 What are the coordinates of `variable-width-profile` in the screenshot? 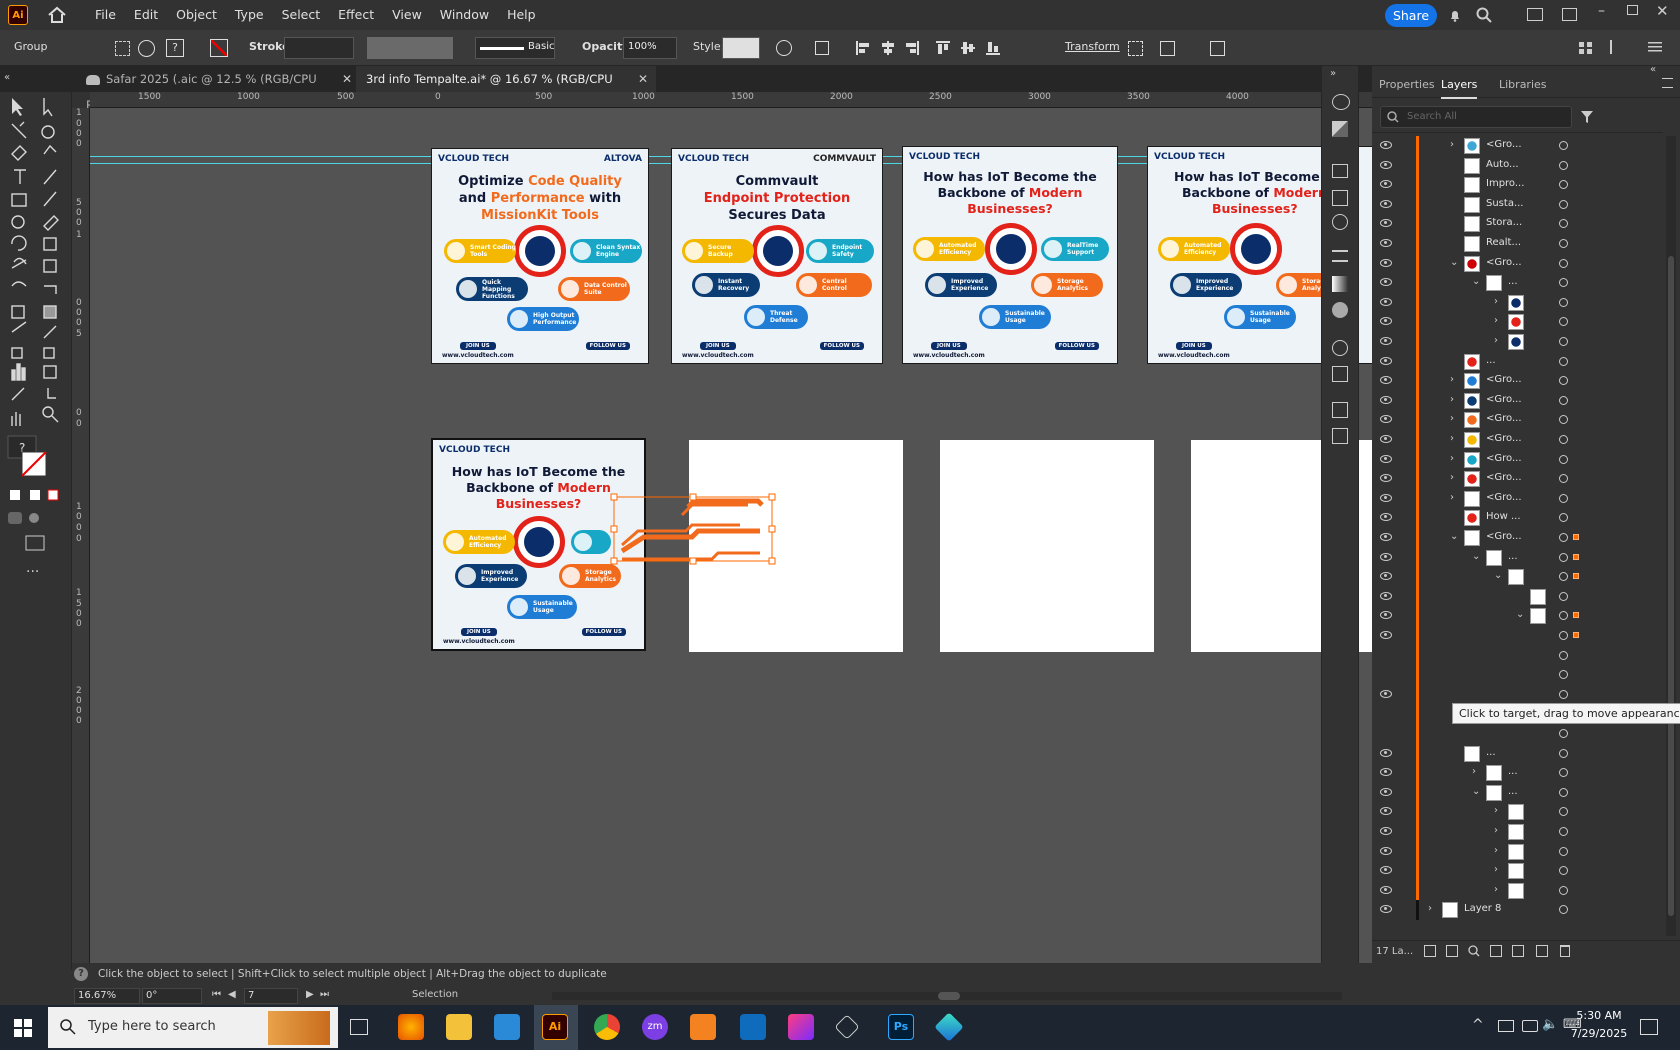 It's located at (410, 48).